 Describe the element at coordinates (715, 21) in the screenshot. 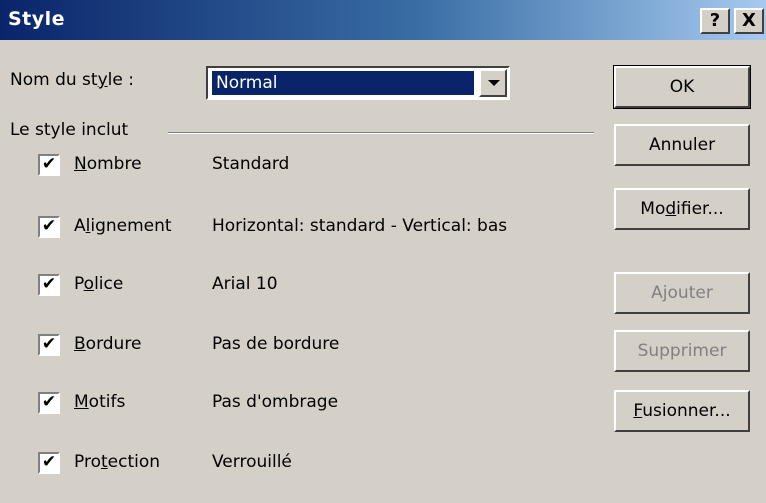

I see `help-button: ?` at that location.